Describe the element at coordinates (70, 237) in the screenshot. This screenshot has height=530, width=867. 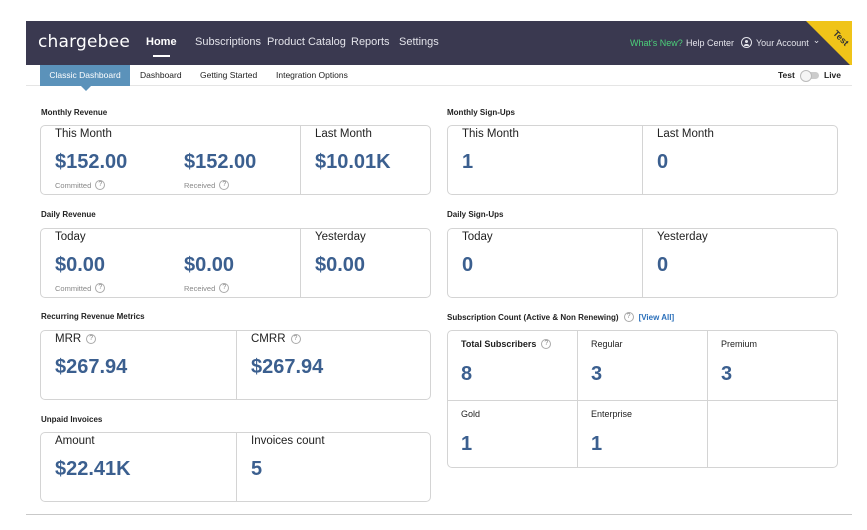
I see `today-label: Today` at that location.